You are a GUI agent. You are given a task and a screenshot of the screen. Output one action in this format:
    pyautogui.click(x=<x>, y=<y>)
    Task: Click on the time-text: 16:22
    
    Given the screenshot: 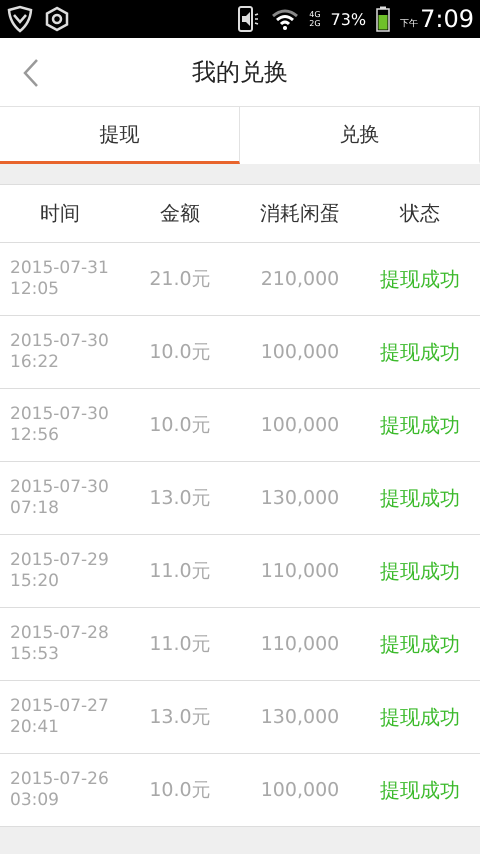 What is the action you would take?
    pyautogui.click(x=35, y=362)
    